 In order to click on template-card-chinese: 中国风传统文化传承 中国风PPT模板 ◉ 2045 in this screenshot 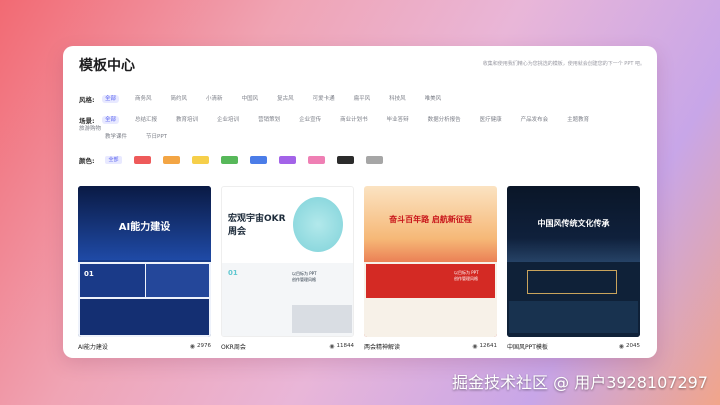, I will do `click(573, 268)`.